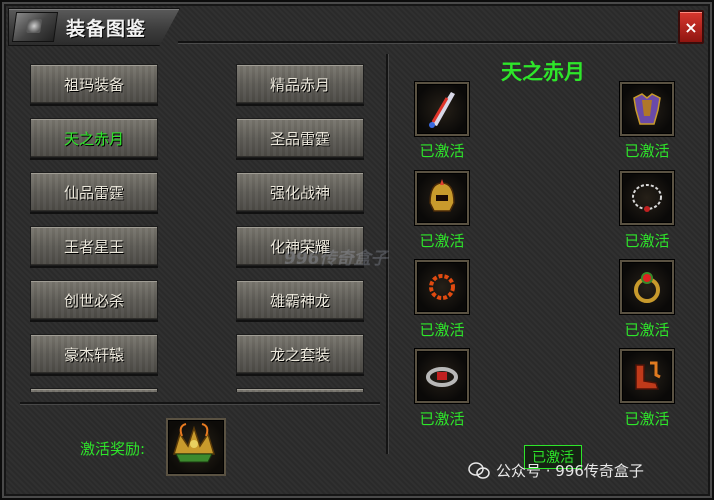  I want to click on set-button: 雄霸神龙, so click(300, 300).